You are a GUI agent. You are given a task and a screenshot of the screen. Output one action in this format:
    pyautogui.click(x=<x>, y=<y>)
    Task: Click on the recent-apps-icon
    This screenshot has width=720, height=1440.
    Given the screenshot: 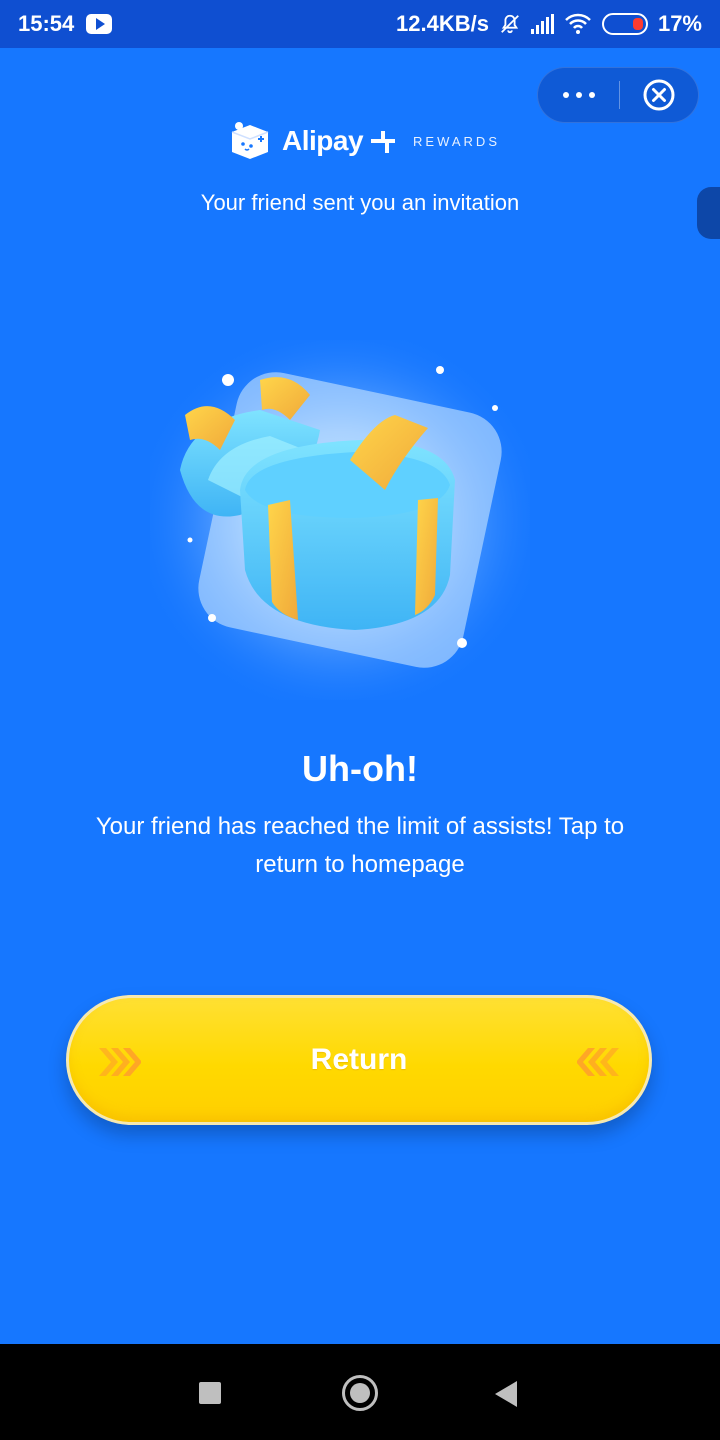 What is the action you would take?
    pyautogui.click(x=210, y=1393)
    